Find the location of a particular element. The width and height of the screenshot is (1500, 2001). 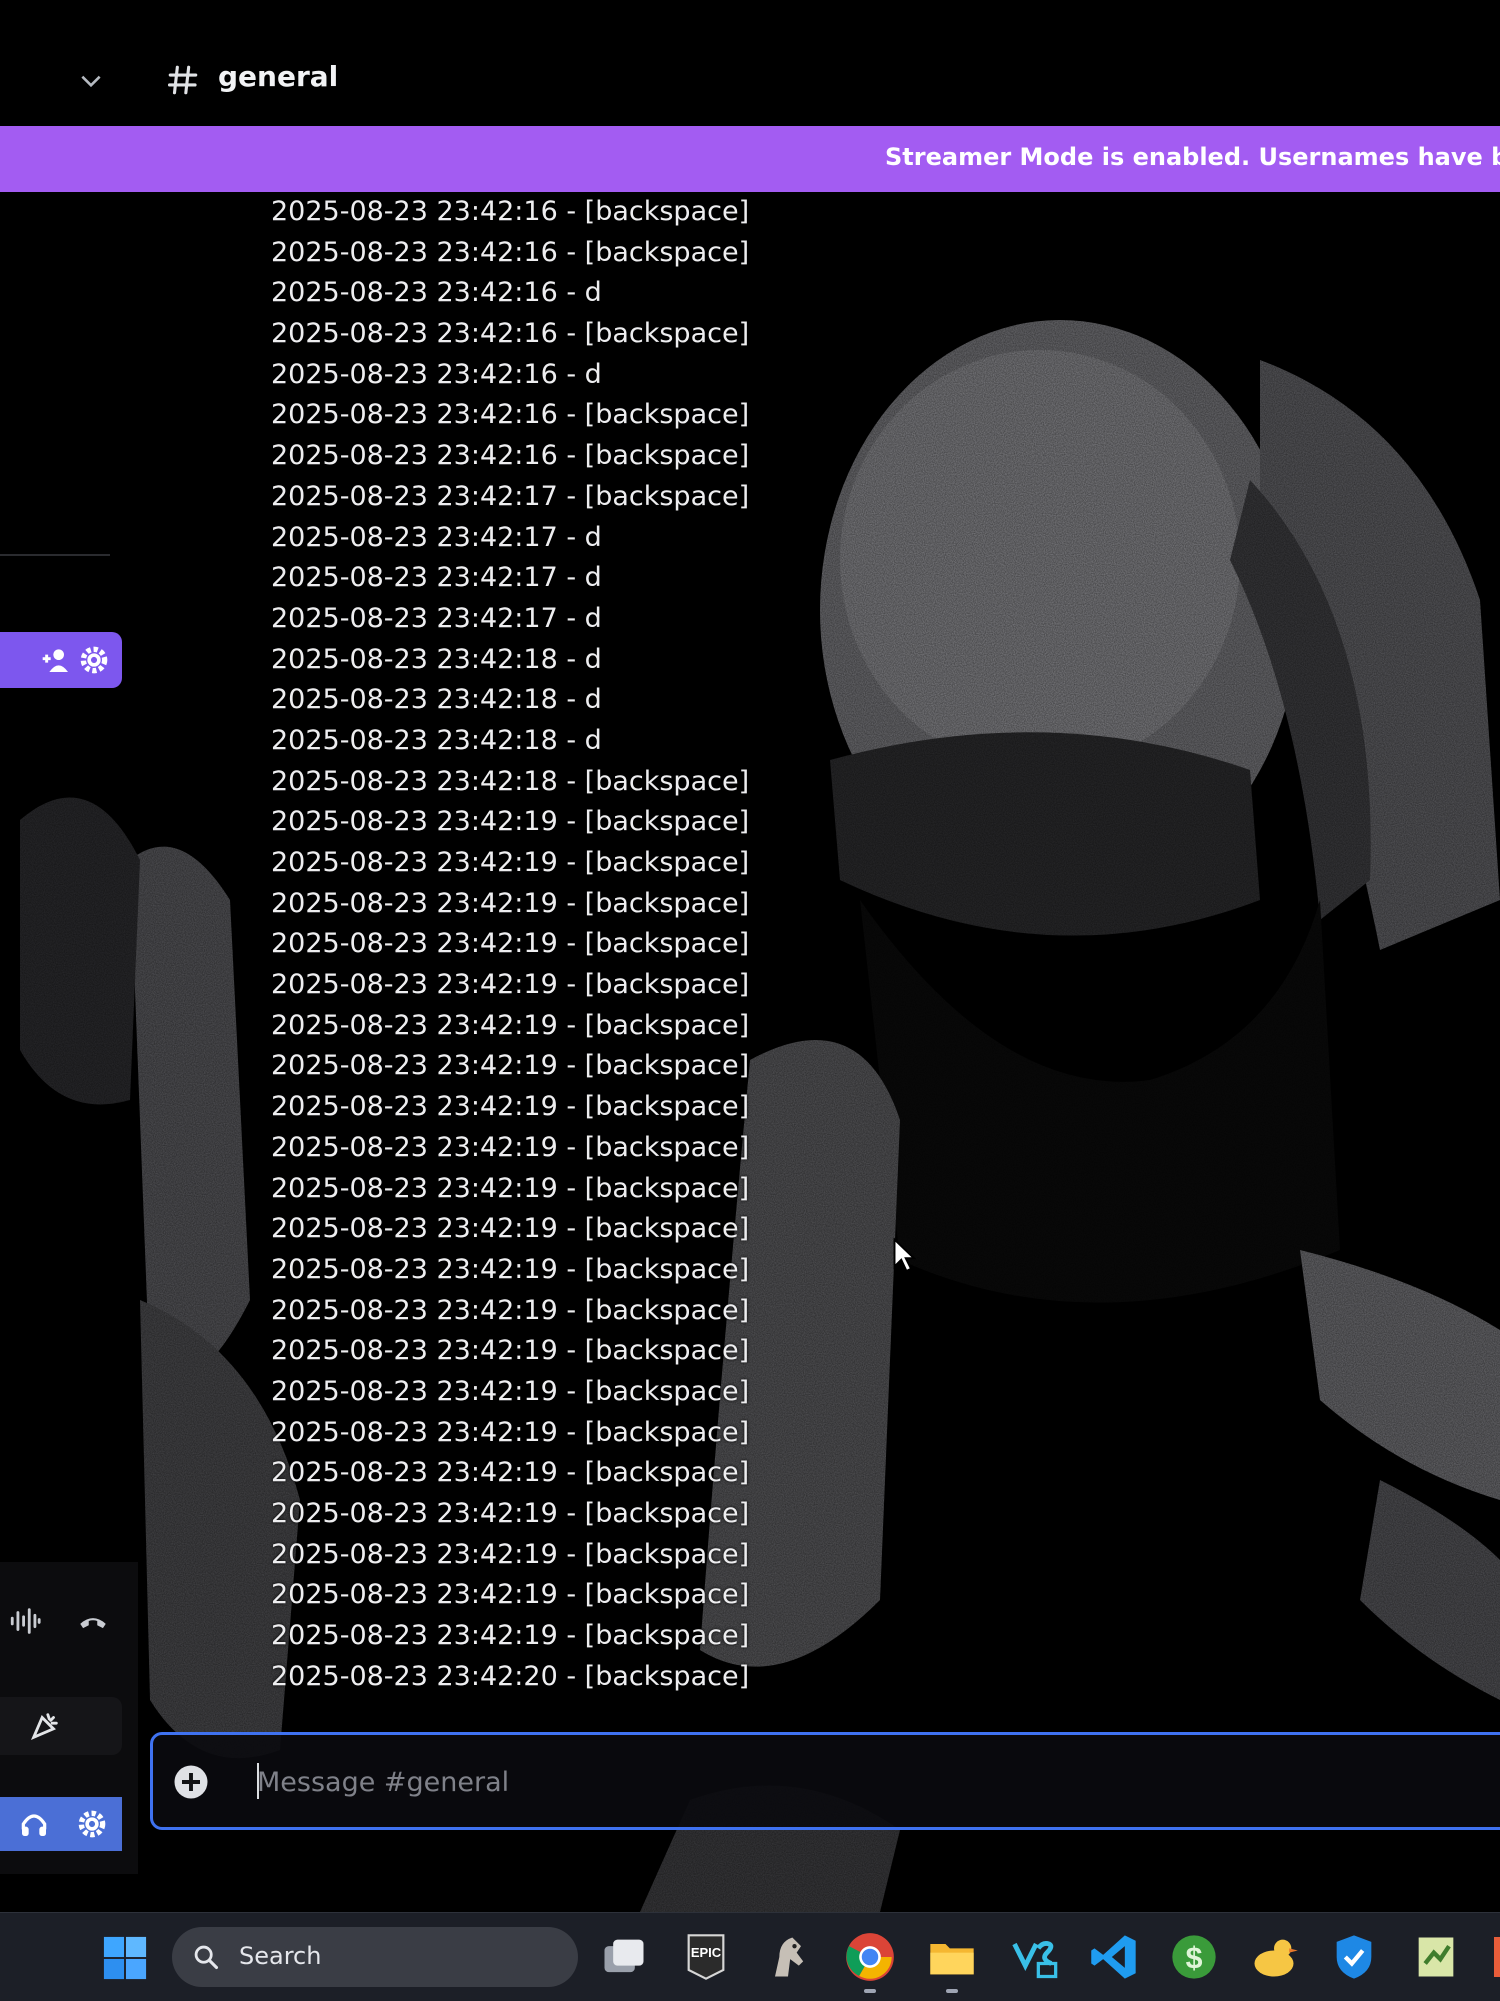

voice-channel-active-item is located at coordinates (61, 660).